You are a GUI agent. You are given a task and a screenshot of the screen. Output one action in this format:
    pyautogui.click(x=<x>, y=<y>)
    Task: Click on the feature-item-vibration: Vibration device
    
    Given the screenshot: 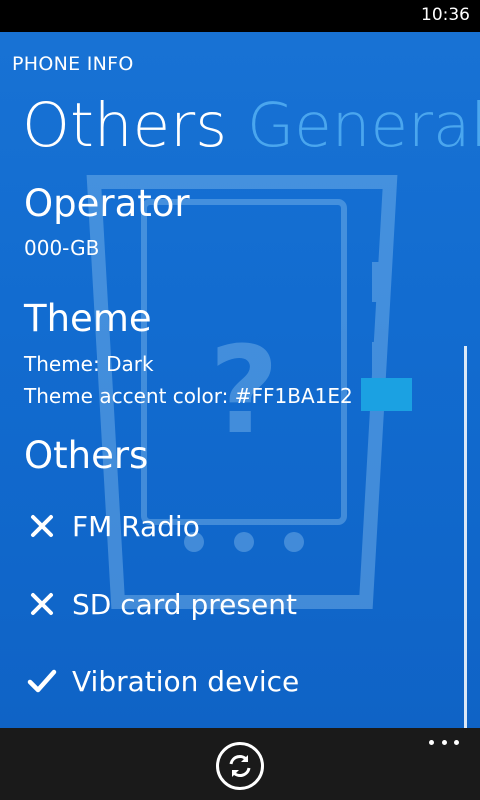 What is the action you would take?
    pyautogui.click(x=161, y=681)
    